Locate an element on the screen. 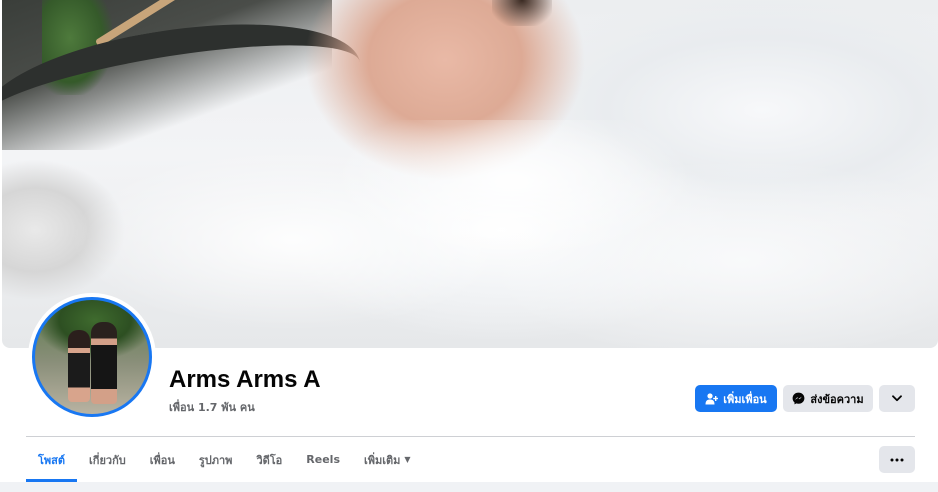 The width and height of the screenshot is (938, 492). more-options-button is located at coordinates (897, 398).